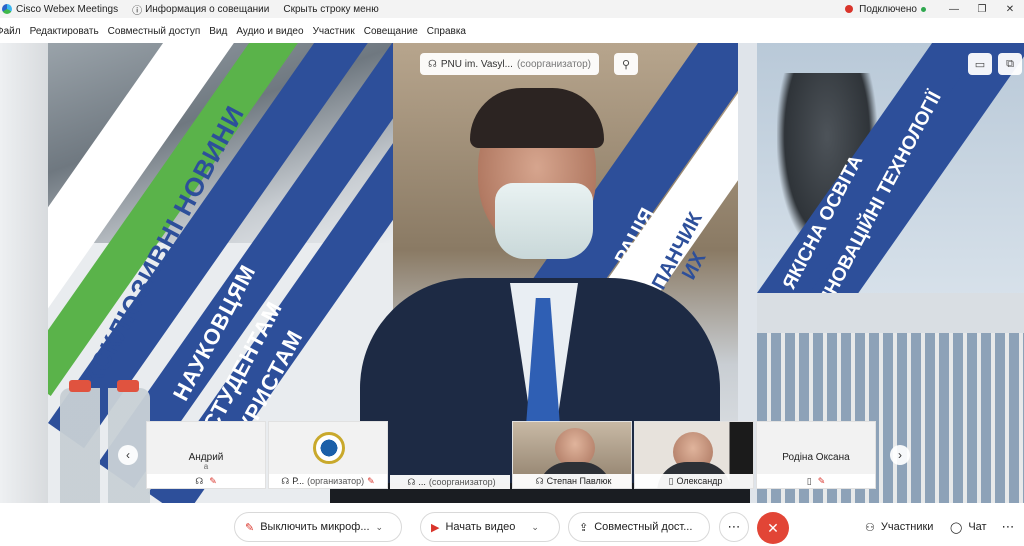 The width and height of the screenshot is (1024, 546). What do you see at coordinates (934, 9) in the screenshot?
I see `window-controls: Подключено — ❐ ✕` at bounding box center [934, 9].